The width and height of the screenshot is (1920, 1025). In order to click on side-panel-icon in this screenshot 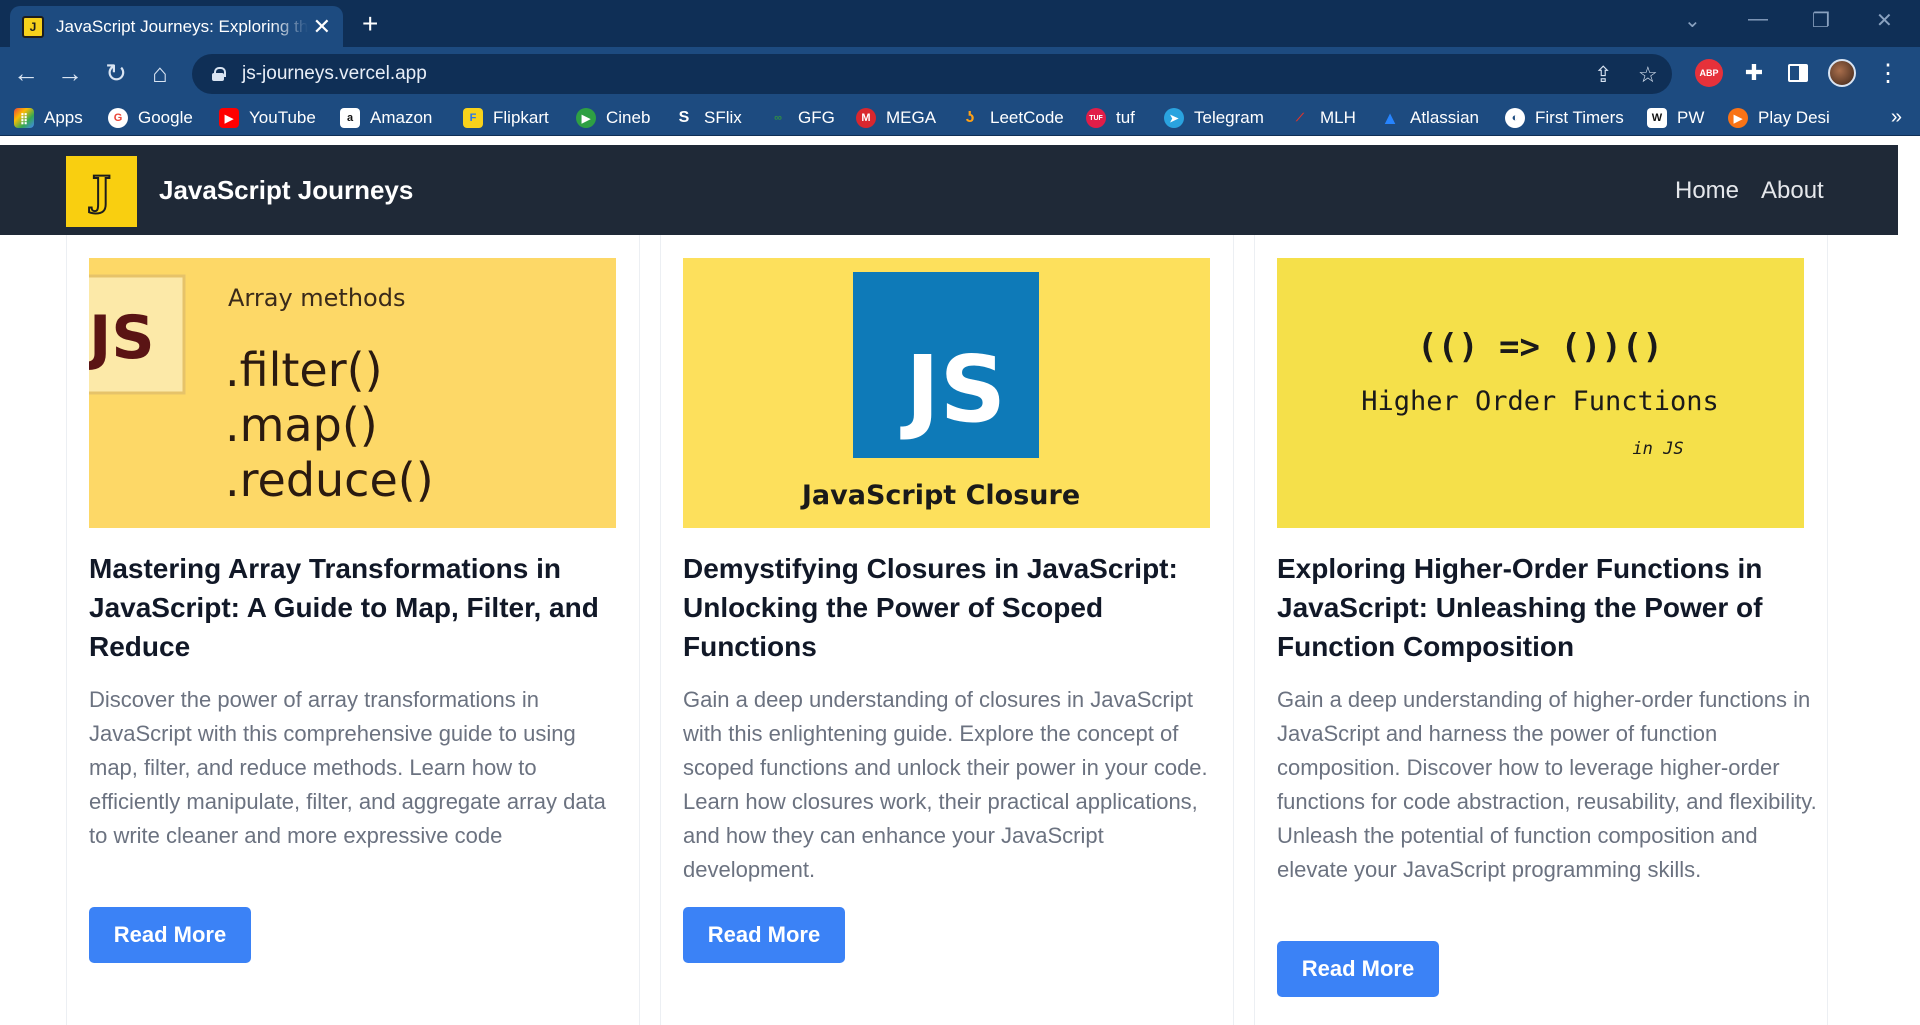, I will do `click(1798, 73)`.